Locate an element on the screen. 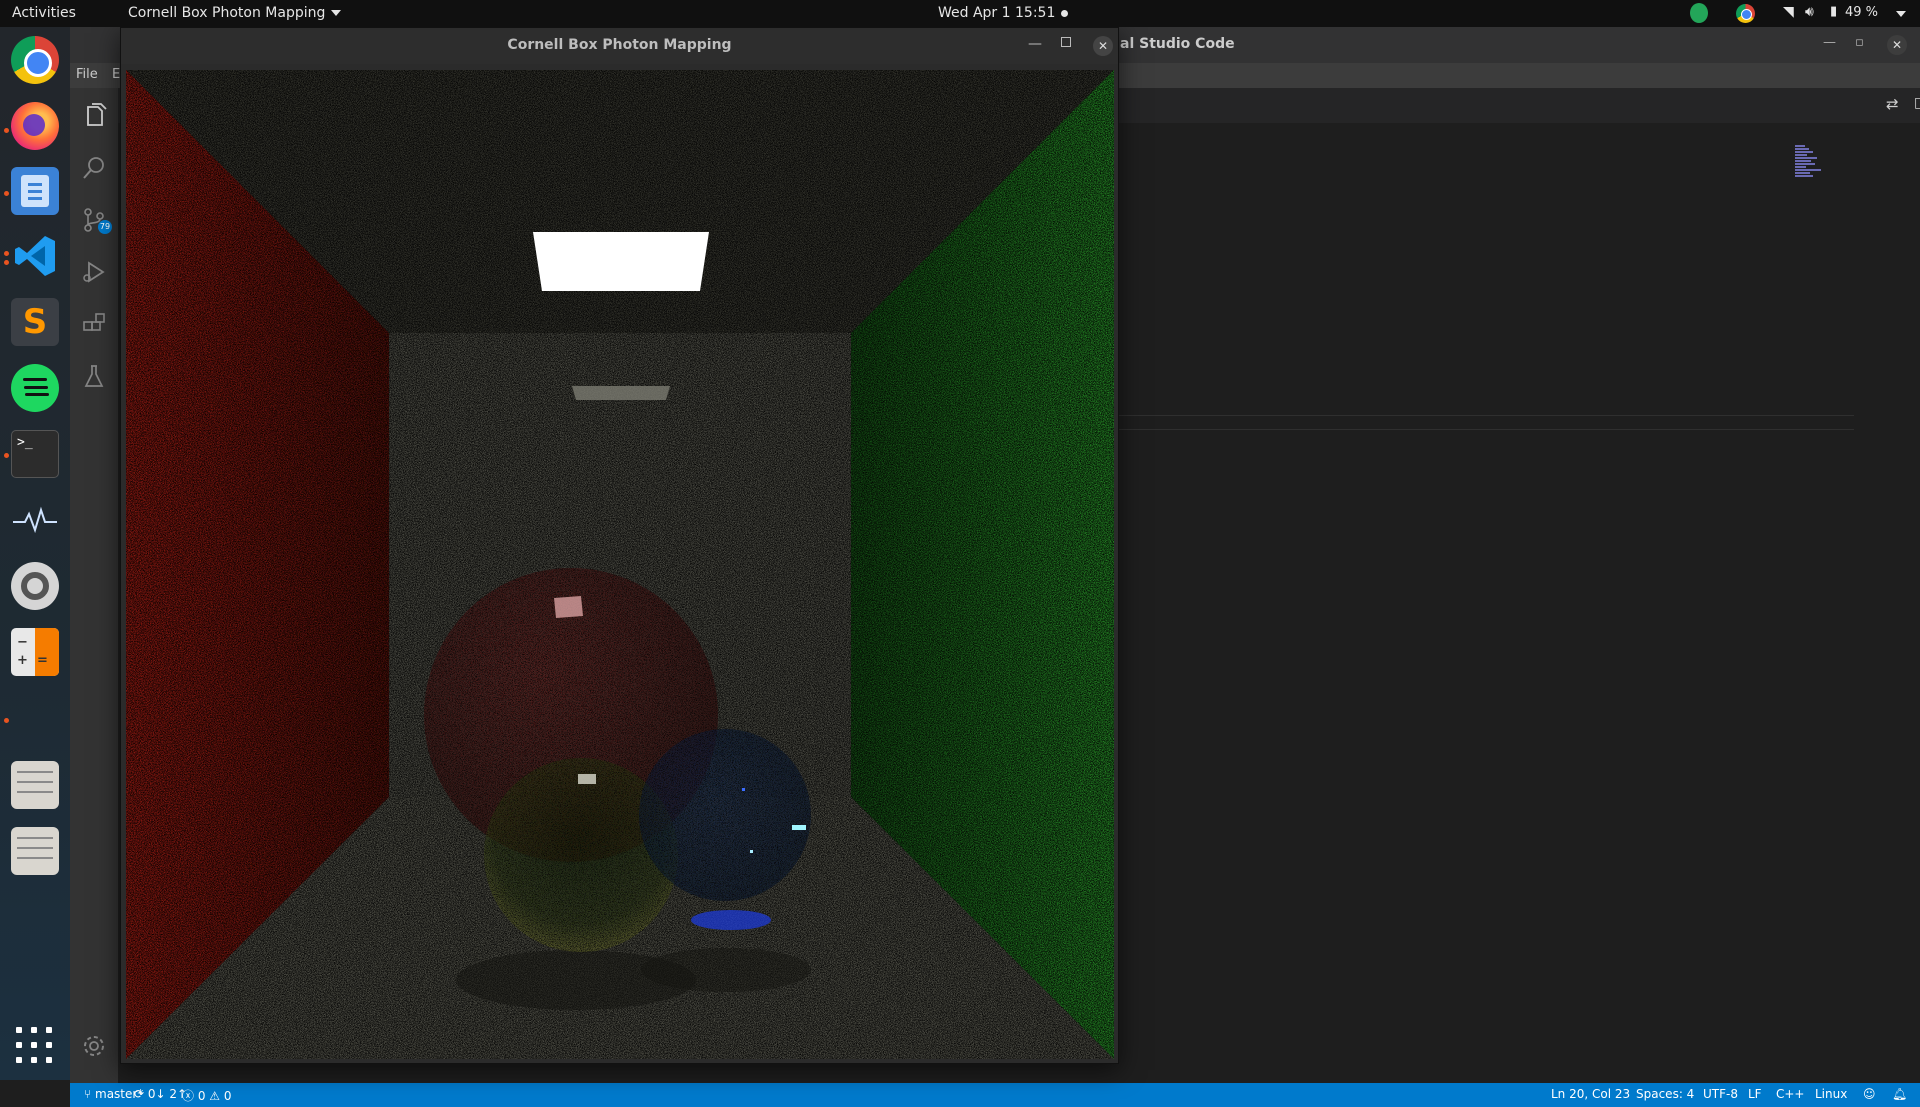 This screenshot has width=1920, height=1107. render-minimize-button: — is located at coordinates (1035, 44).